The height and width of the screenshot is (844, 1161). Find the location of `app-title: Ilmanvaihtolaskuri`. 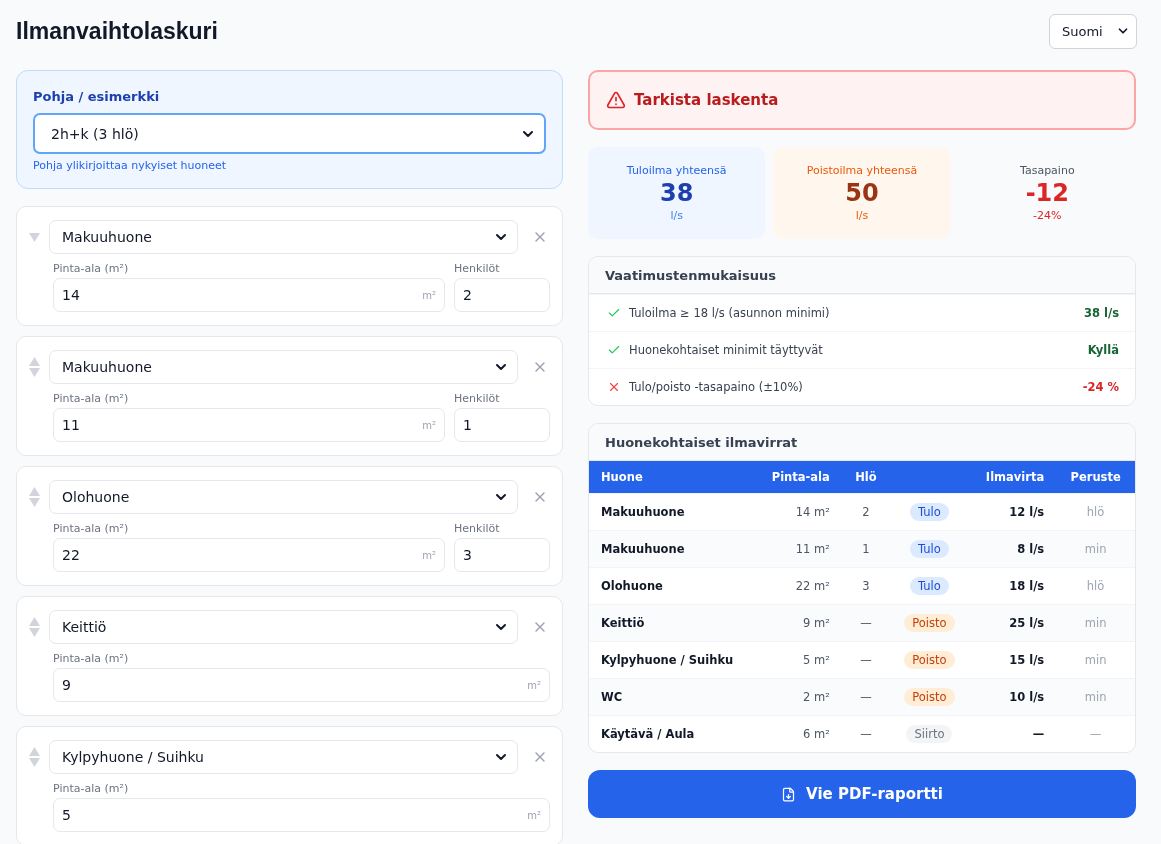

app-title: Ilmanvaihtolaskuri is located at coordinates (117, 31).